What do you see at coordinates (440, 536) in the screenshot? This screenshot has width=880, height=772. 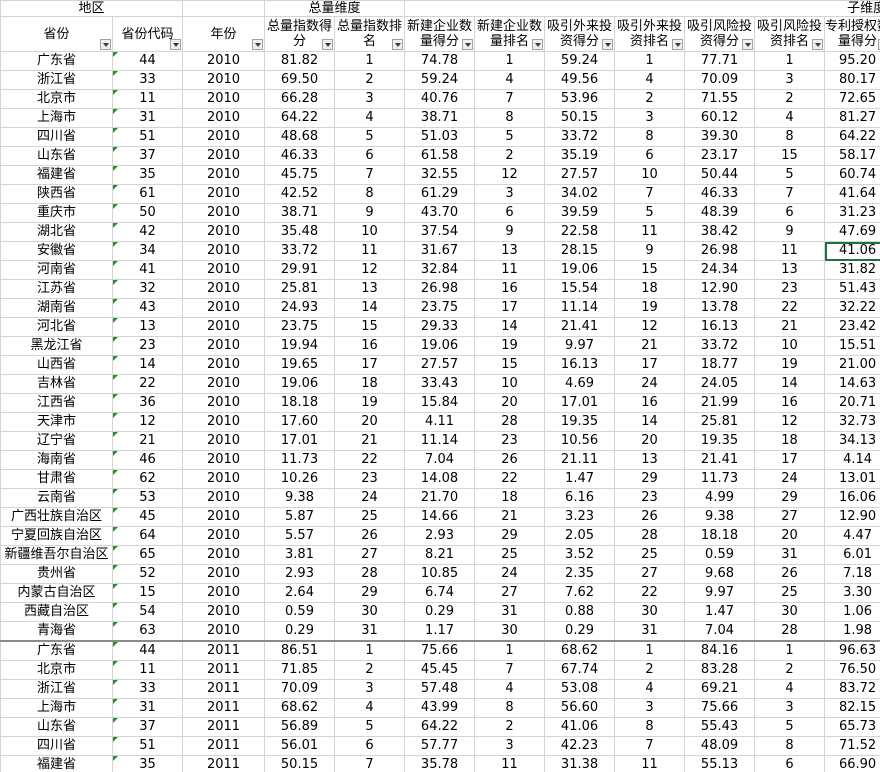 I see `table-cell: 2.93` at bounding box center [440, 536].